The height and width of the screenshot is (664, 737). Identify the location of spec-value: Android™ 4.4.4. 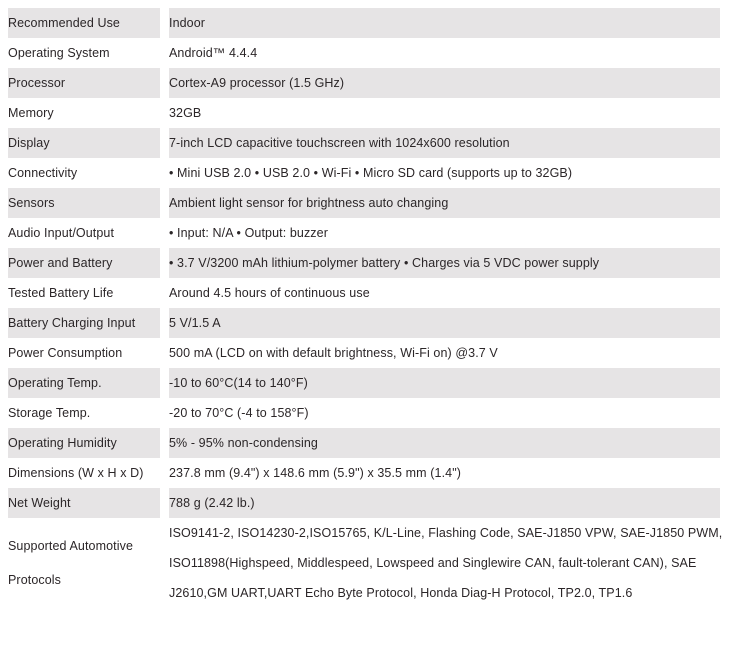
(444, 53).